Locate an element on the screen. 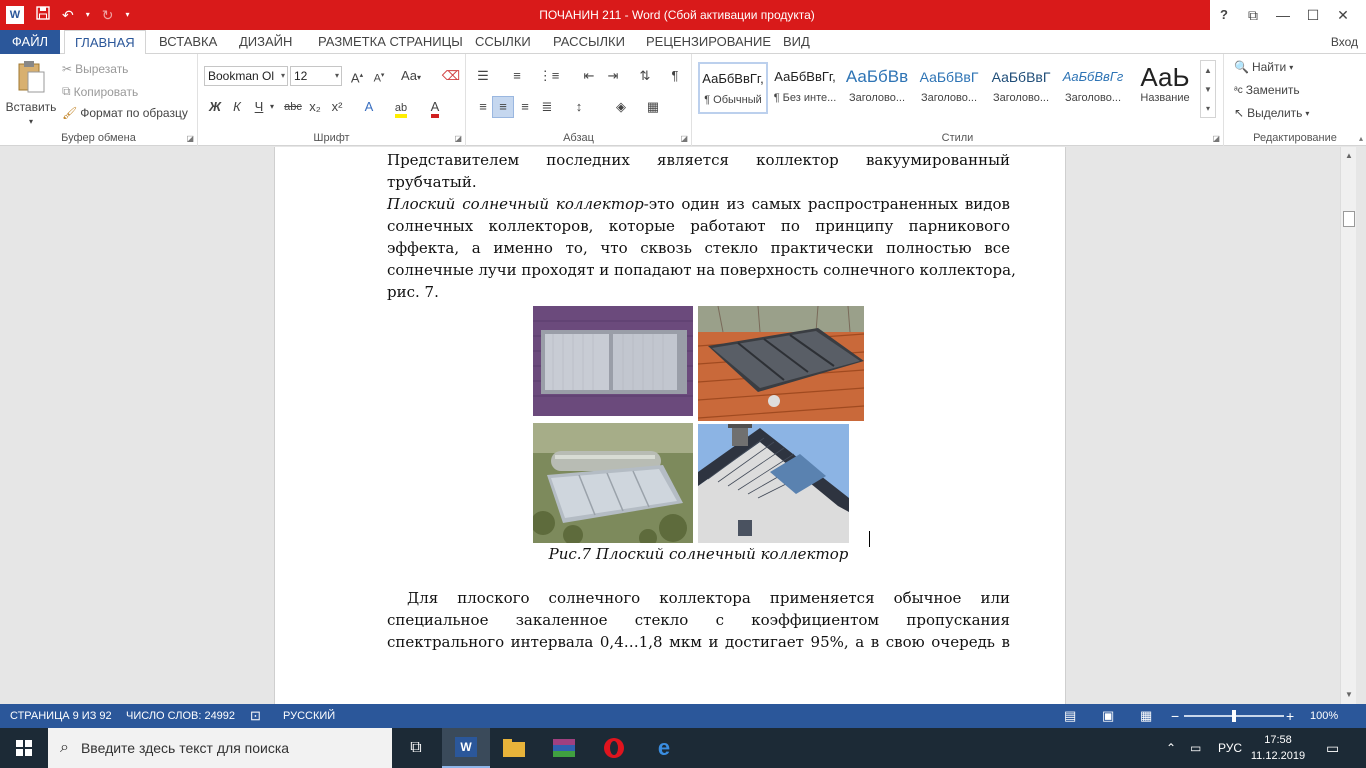  tab-design: ДИЗАЙН is located at coordinates (265, 42).